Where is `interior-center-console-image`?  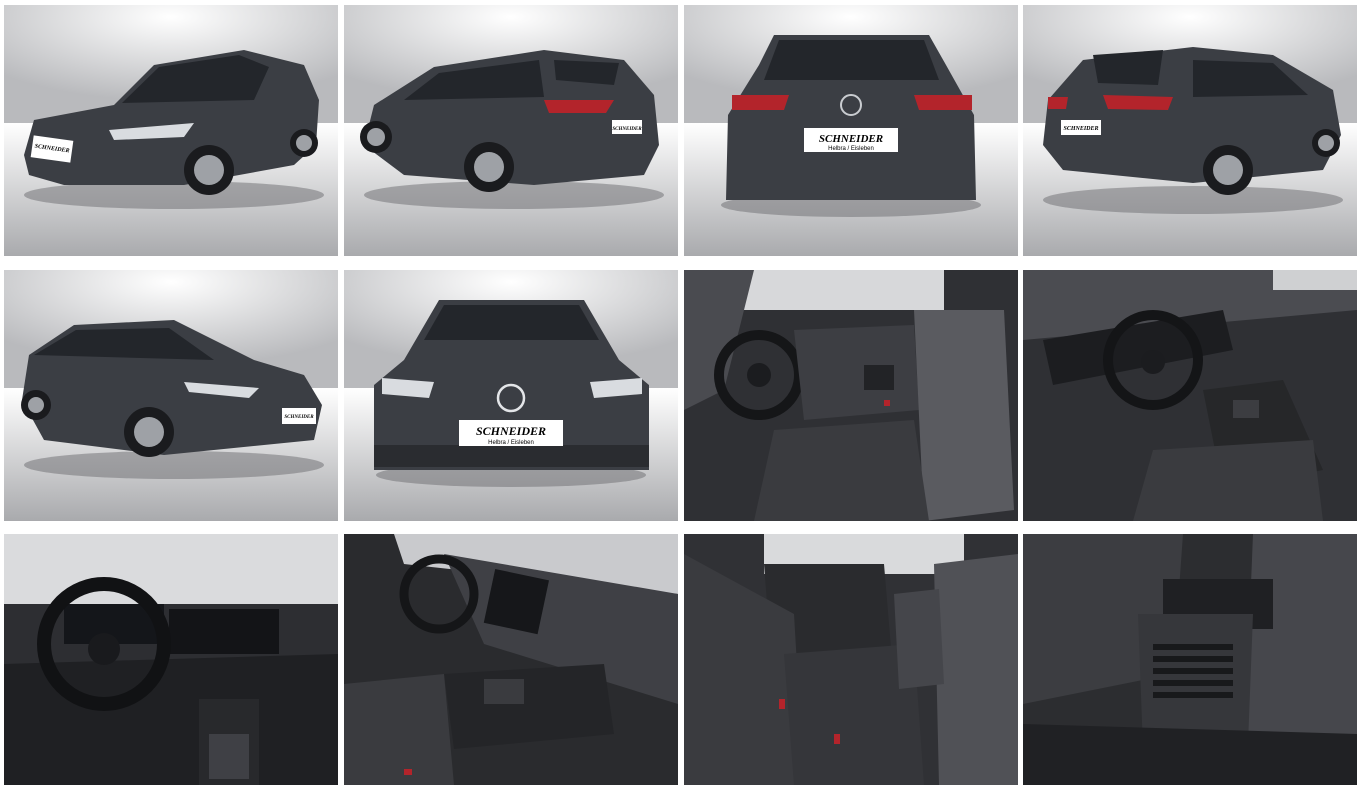
interior-center-console-image is located at coordinates (511, 659).